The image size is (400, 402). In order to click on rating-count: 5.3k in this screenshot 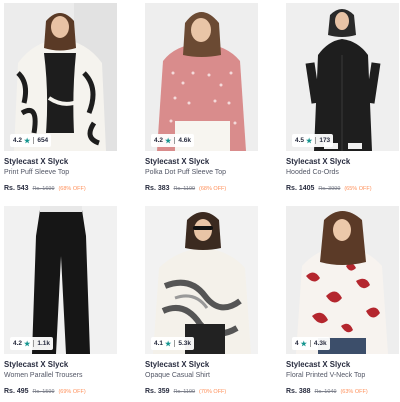, I will do `click(184, 343)`.